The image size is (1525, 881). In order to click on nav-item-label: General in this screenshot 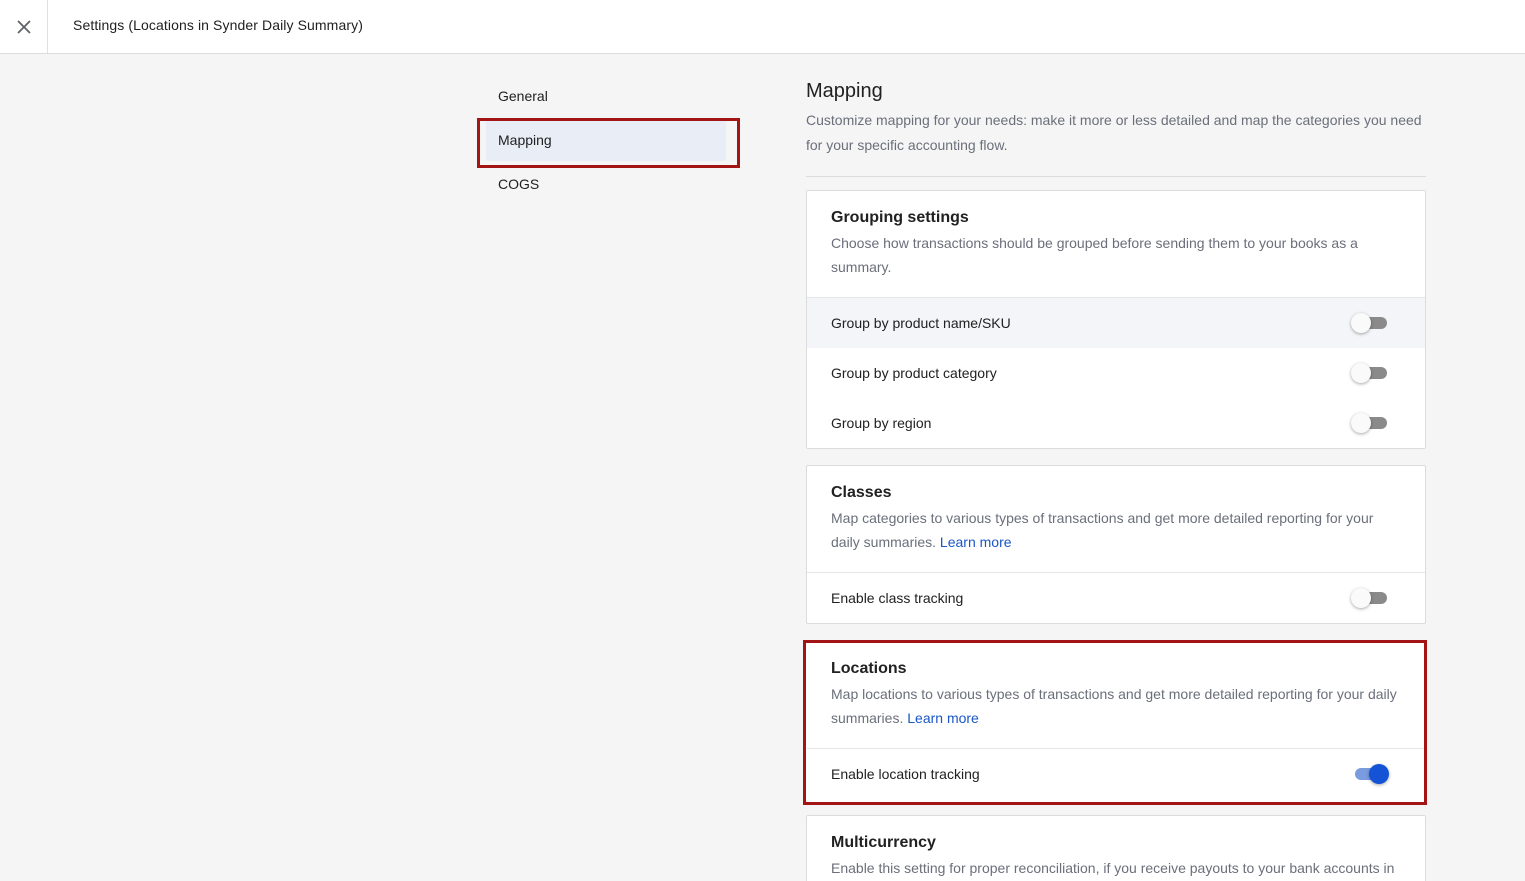, I will do `click(523, 96)`.